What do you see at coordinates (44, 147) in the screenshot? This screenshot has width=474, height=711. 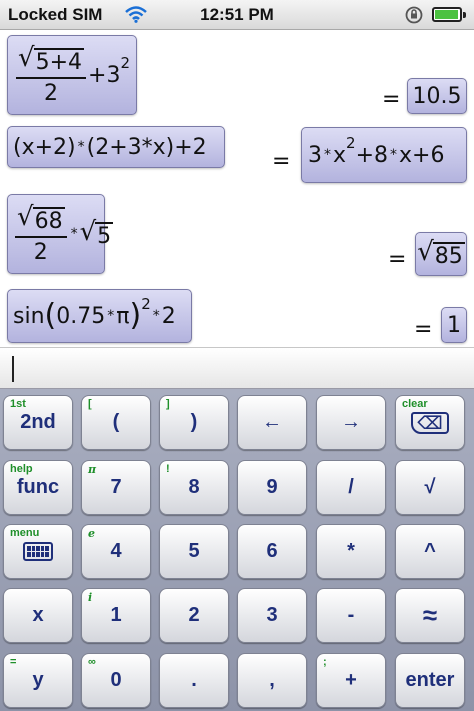 I see `left-factor: (x+2)` at bounding box center [44, 147].